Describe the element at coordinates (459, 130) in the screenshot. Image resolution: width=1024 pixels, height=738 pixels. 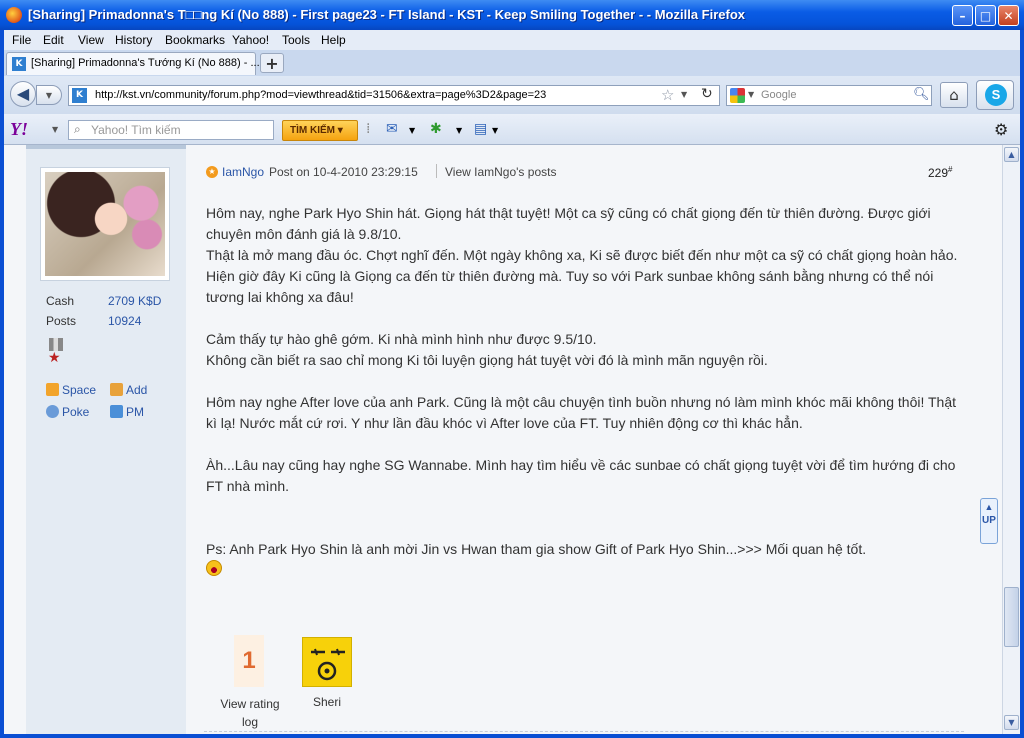
I see `answers-dropdown-icon: ▼` at that location.